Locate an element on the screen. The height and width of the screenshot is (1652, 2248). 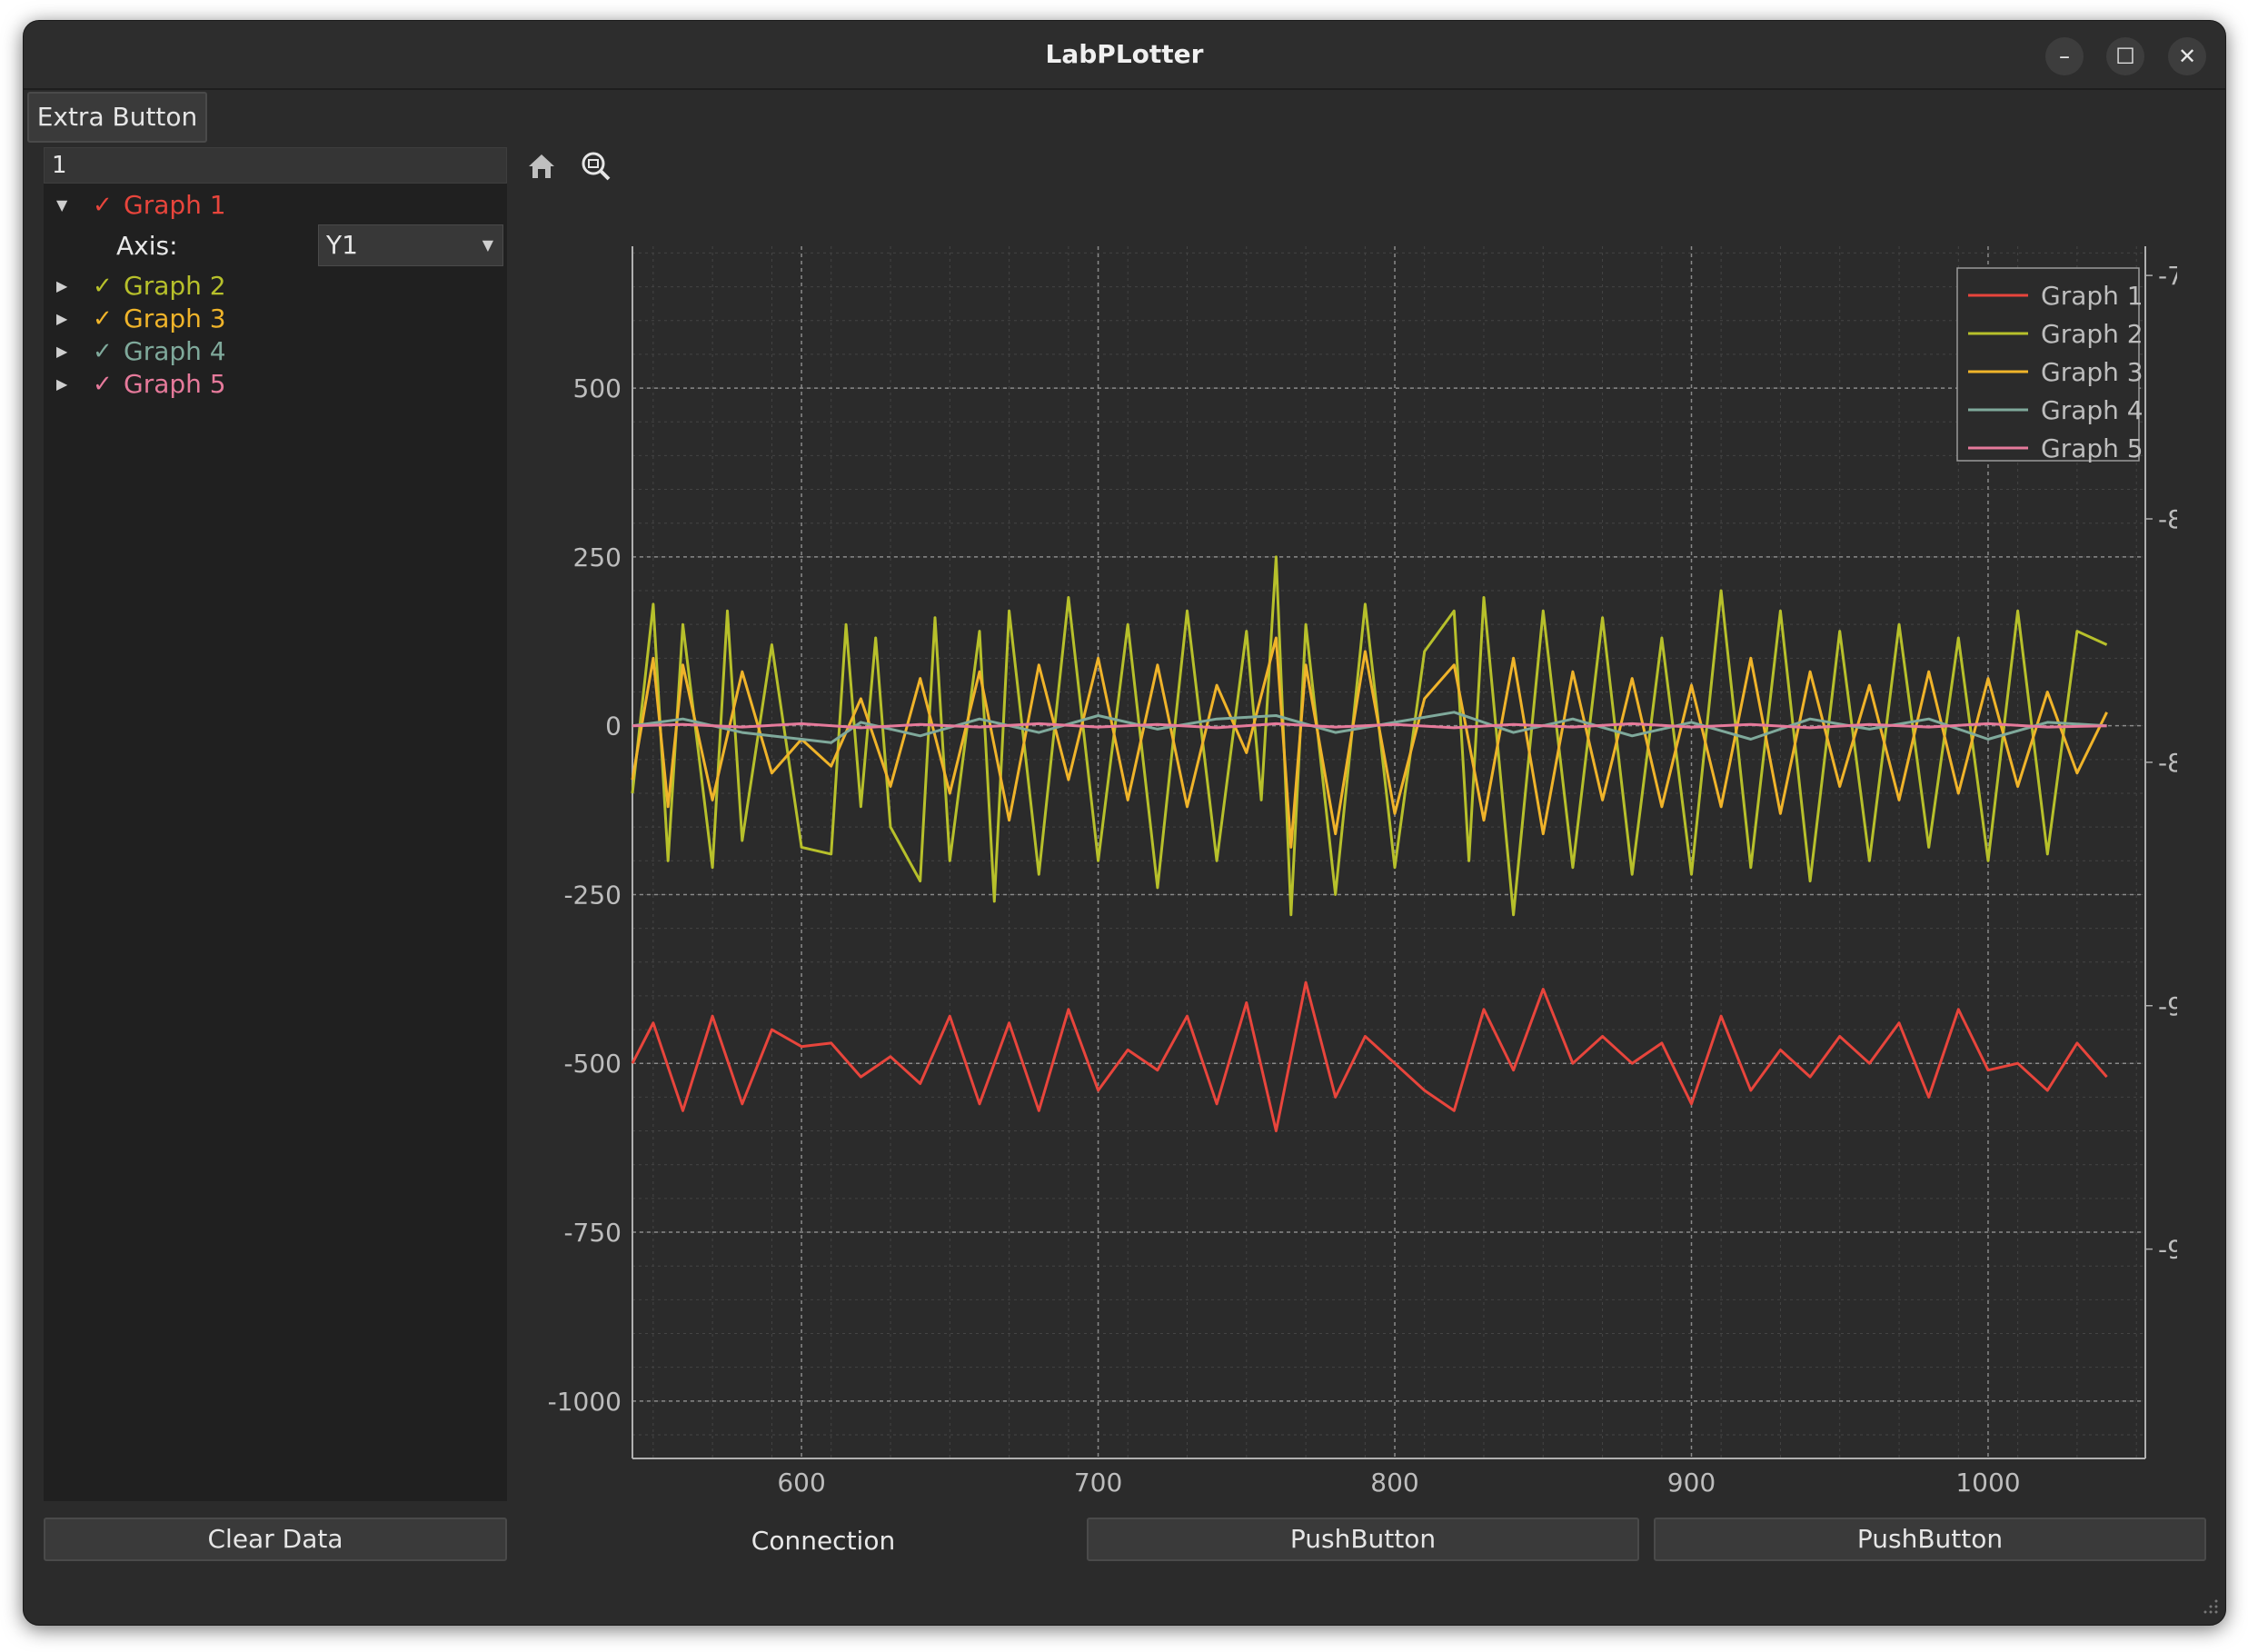
zoom-icon is located at coordinates (596, 166).